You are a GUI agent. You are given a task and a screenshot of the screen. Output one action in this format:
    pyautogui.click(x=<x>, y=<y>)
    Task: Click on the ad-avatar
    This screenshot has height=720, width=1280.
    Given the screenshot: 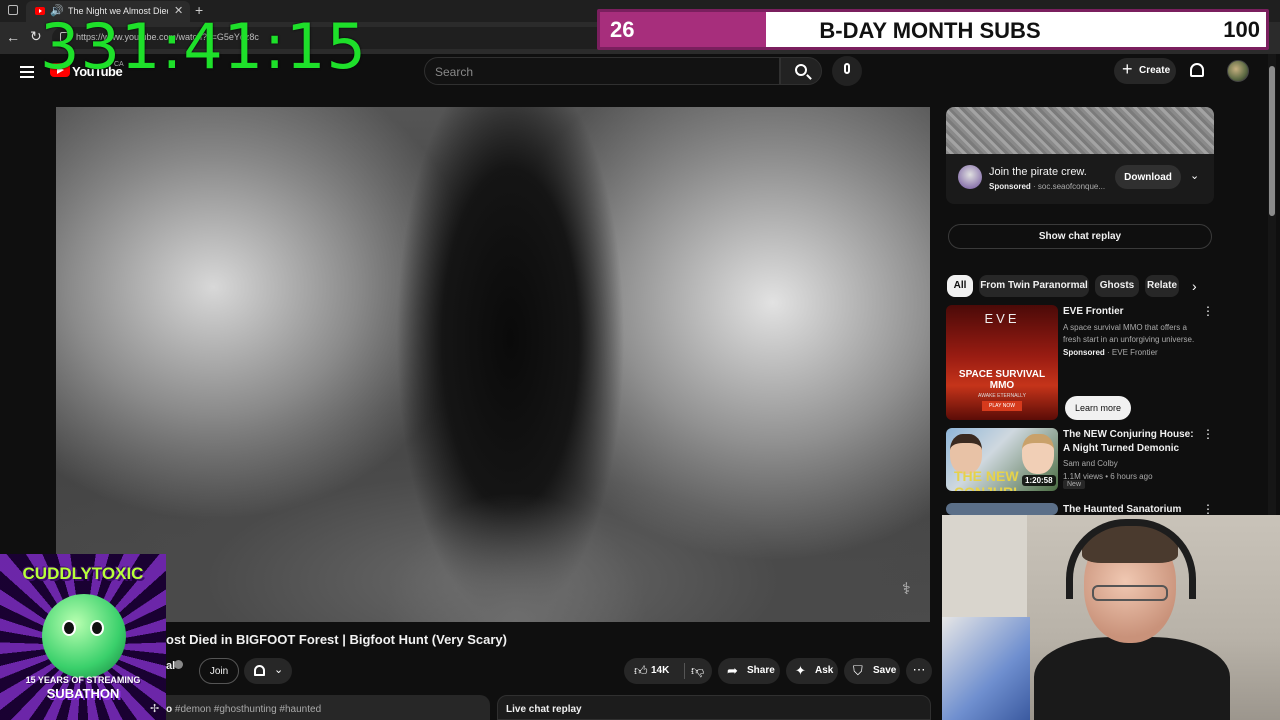 What is the action you would take?
    pyautogui.click(x=970, y=177)
    